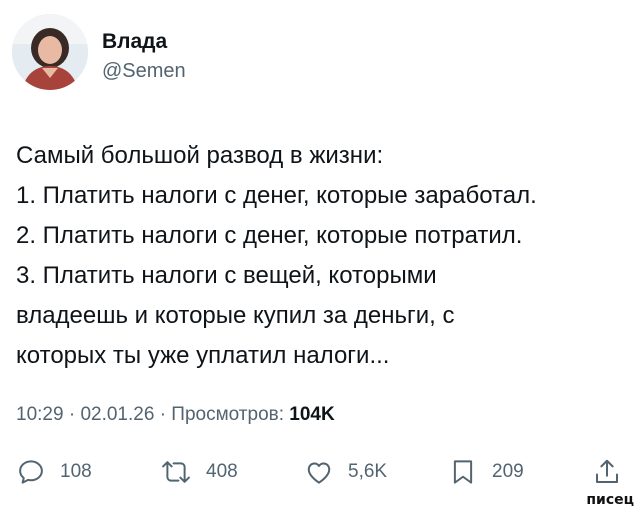 The width and height of the screenshot is (640, 512). What do you see at coordinates (76, 471) in the screenshot?
I see `reply-count: 108` at bounding box center [76, 471].